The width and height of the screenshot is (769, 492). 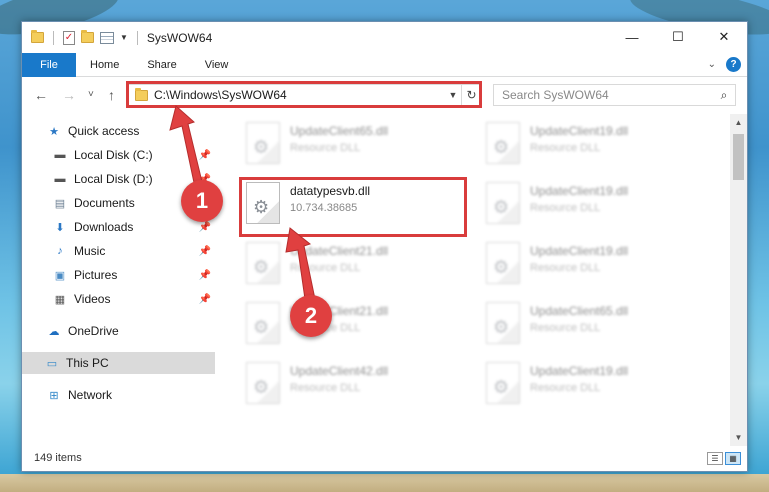 I want to click on drive-icon: ▬, so click(x=60, y=179).